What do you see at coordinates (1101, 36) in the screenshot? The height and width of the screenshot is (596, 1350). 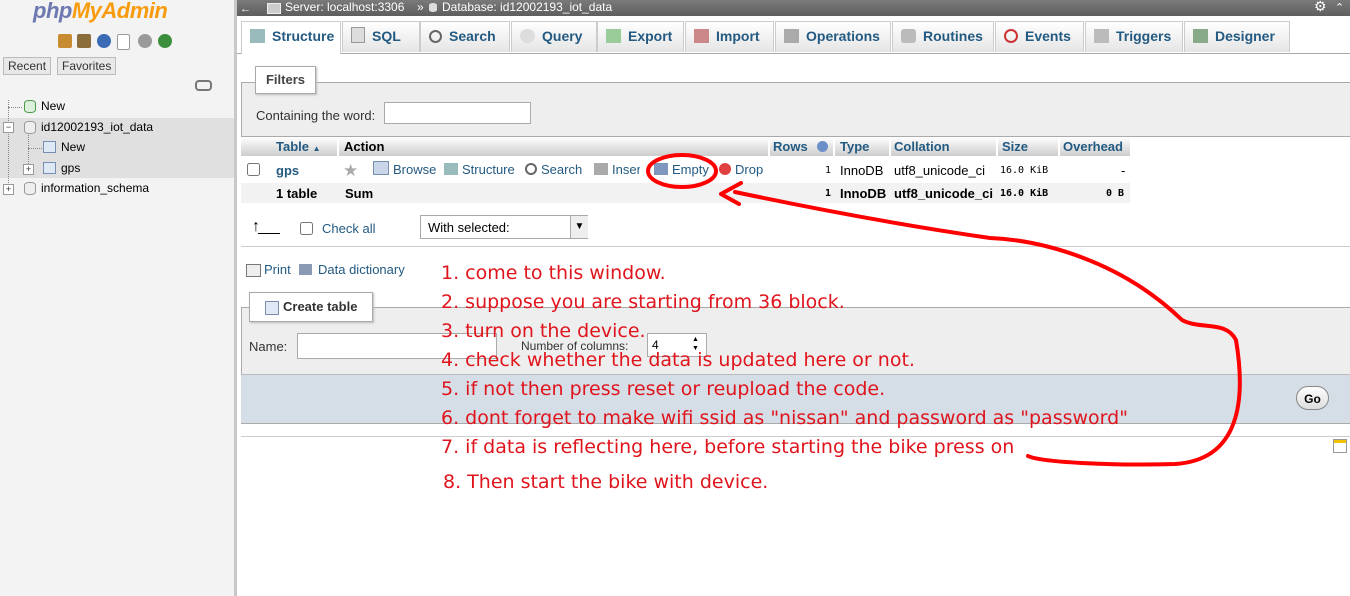 I see `triggers-icon` at bounding box center [1101, 36].